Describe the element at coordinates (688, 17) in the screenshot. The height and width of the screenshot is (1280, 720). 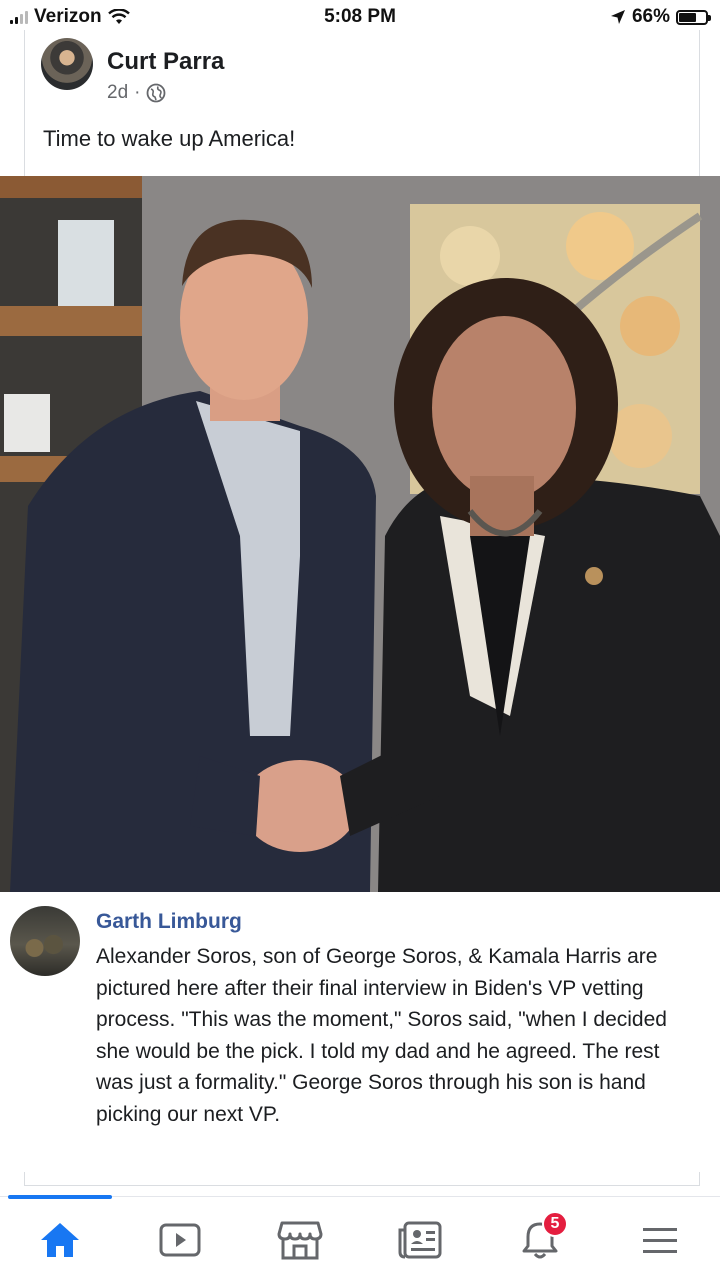
I see `battery-fill` at that location.